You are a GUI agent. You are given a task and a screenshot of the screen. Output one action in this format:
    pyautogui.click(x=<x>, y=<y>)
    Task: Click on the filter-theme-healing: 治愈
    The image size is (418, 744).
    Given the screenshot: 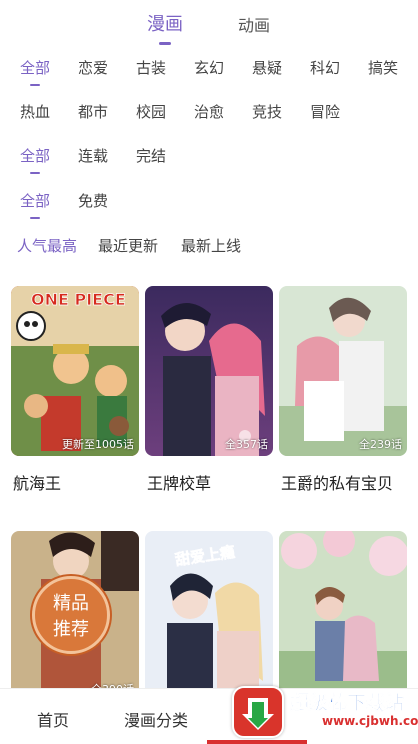 What is the action you would take?
    pyautogui.click(x=209, y=111)
    